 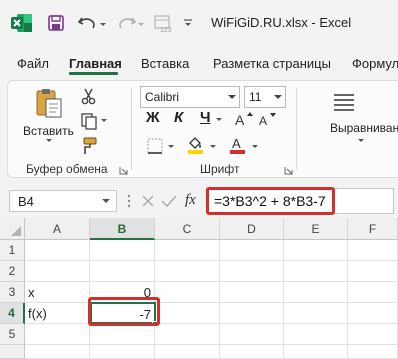 What do you see at coordinates (238, 145) in the screenshot?
I see `font-color-icon: A` at bounding box center [238, 145].